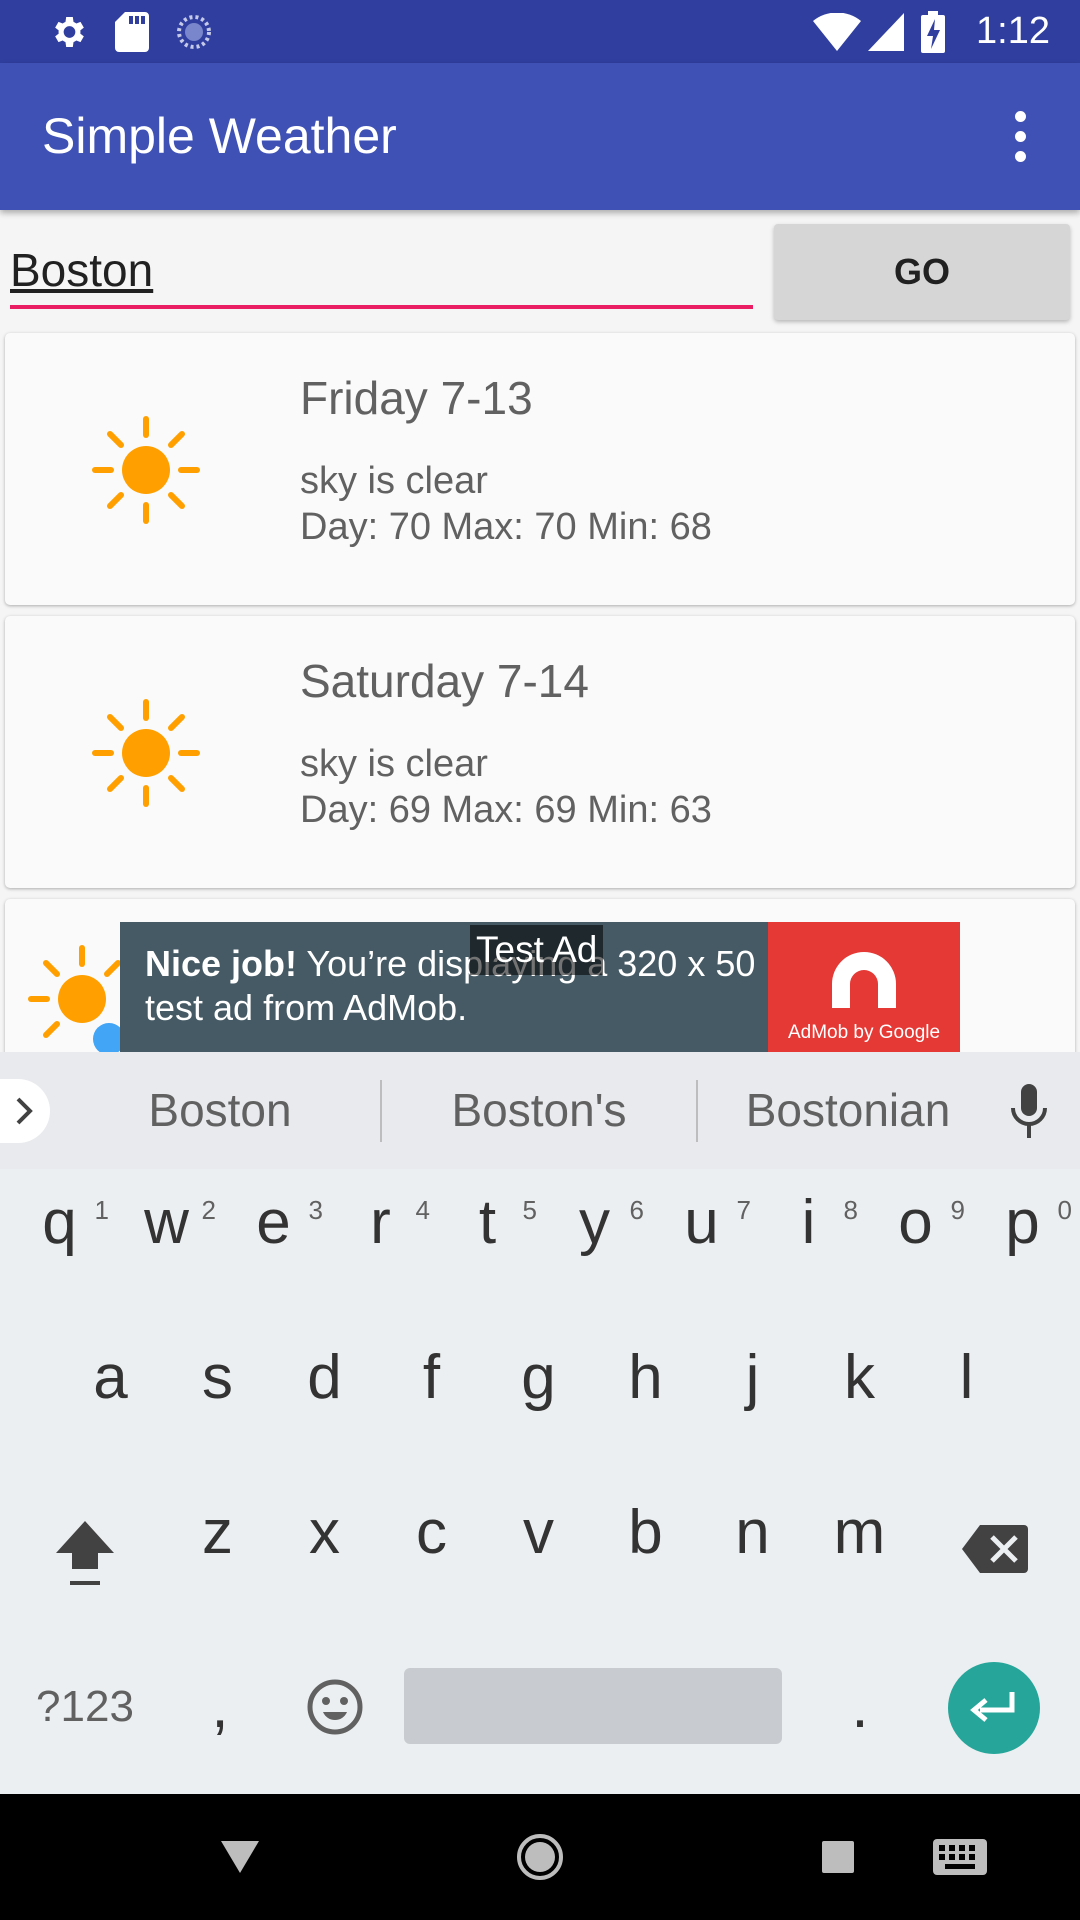  Describe the element at coordinates (636, 1210) in the screenshot. I see `key-hint: 6` at that location.